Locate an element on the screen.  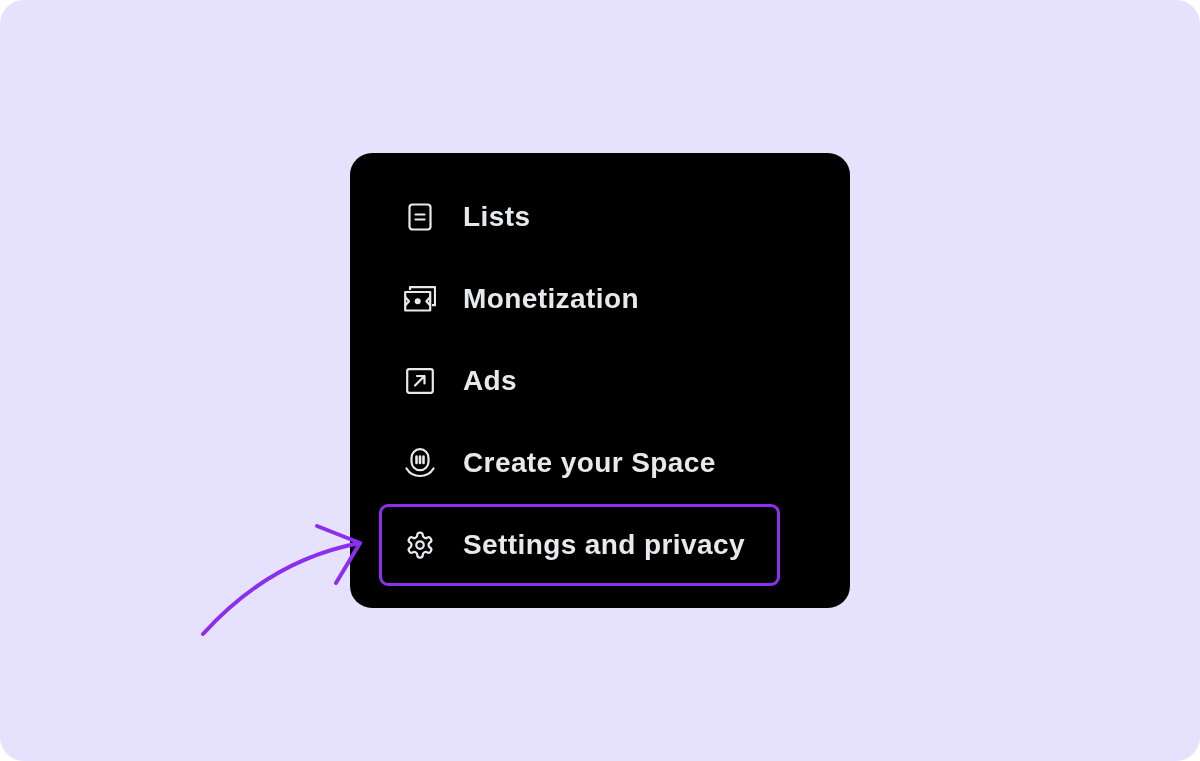
menu-item: Monetization is located at coordinates (579, 299).